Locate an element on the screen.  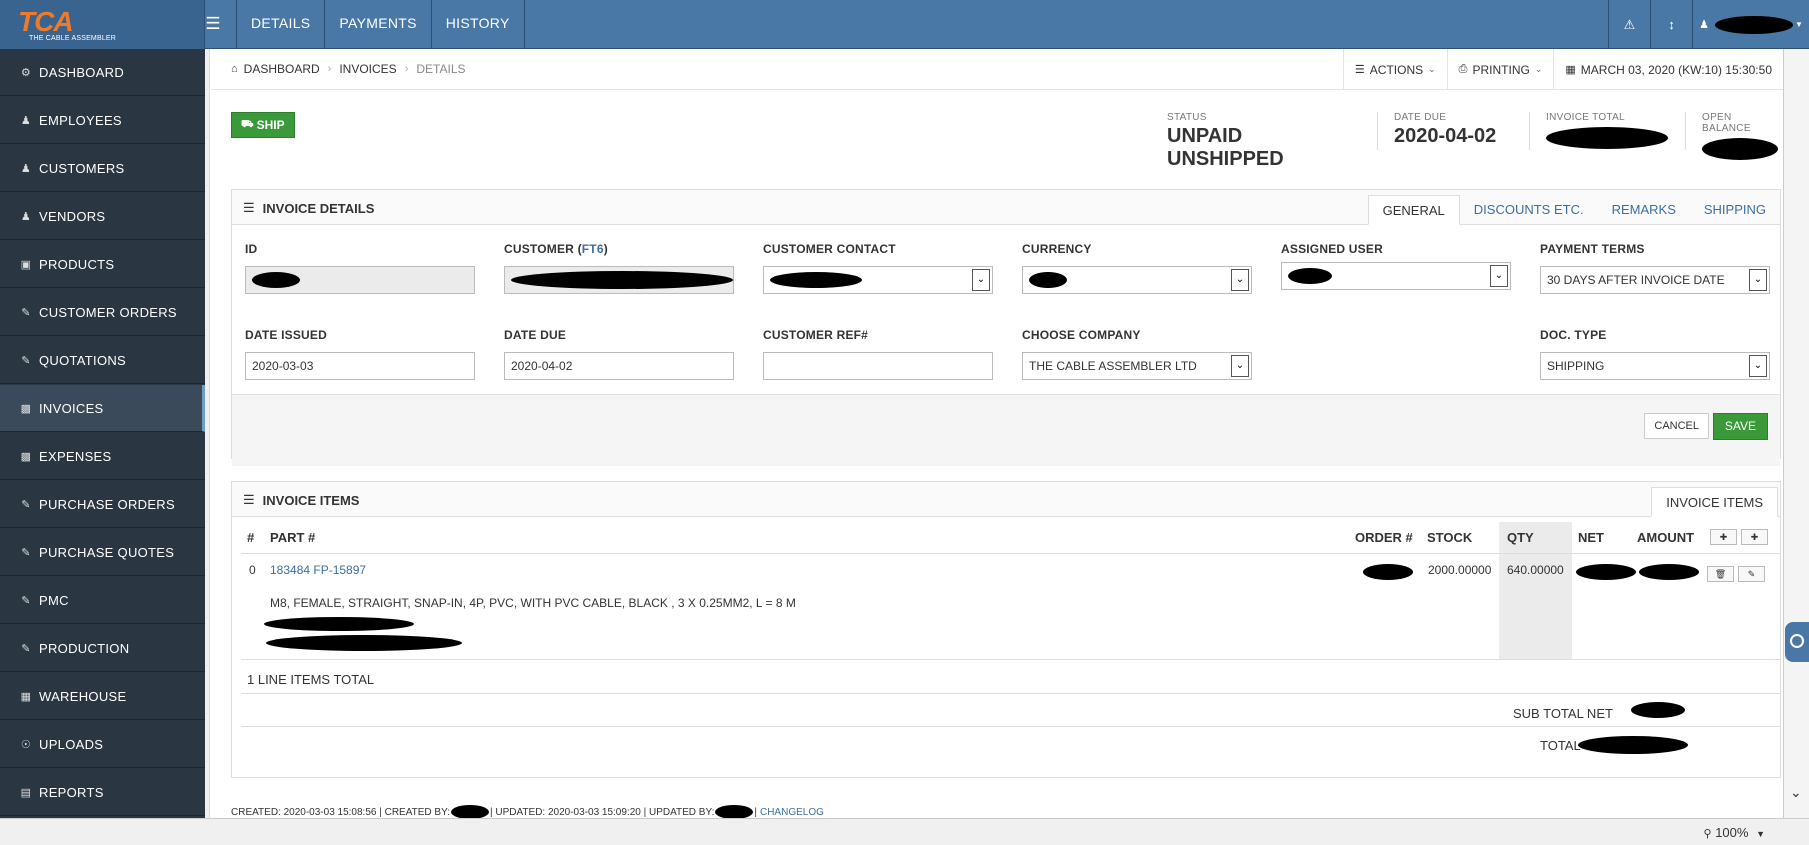
sidebar-item-vendors: ♟ VENDORS is located at coordinates (102, 216).